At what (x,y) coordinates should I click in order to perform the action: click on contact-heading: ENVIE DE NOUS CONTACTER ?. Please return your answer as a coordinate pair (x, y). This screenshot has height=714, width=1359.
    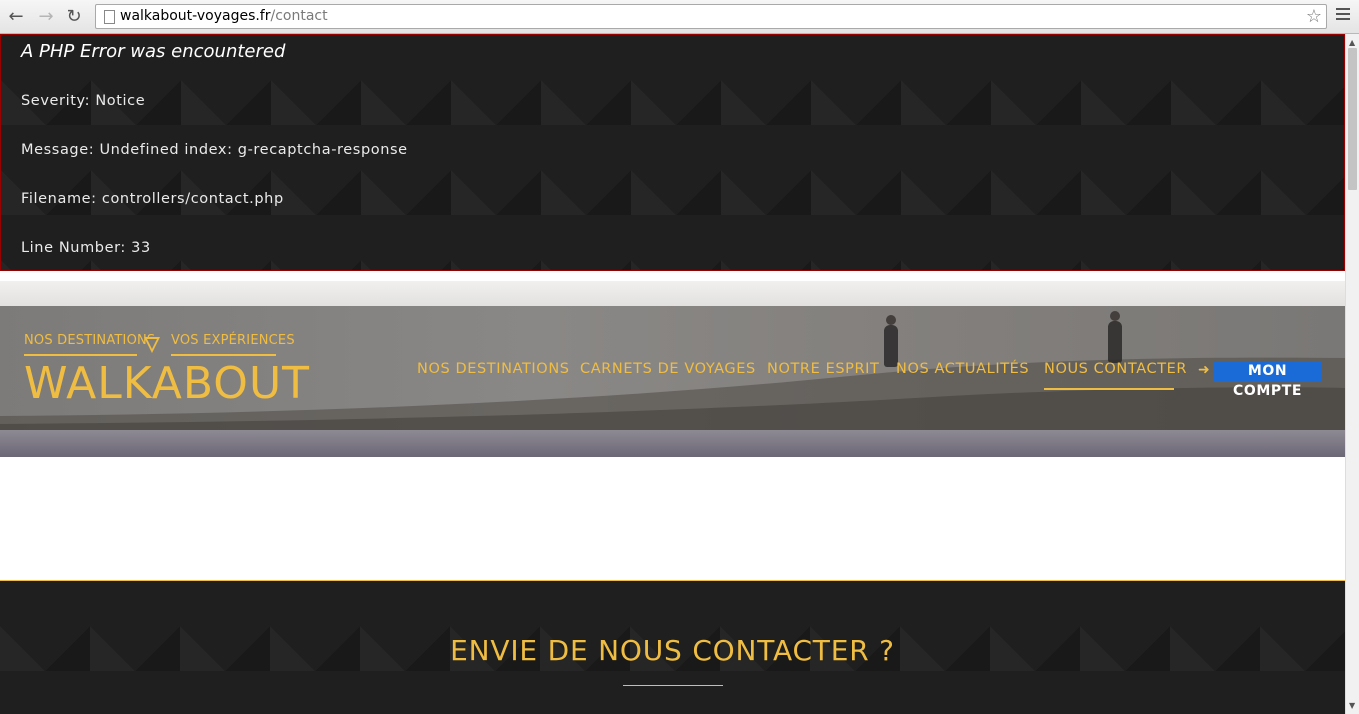
    Looking at the image, I should click on (672, 650).